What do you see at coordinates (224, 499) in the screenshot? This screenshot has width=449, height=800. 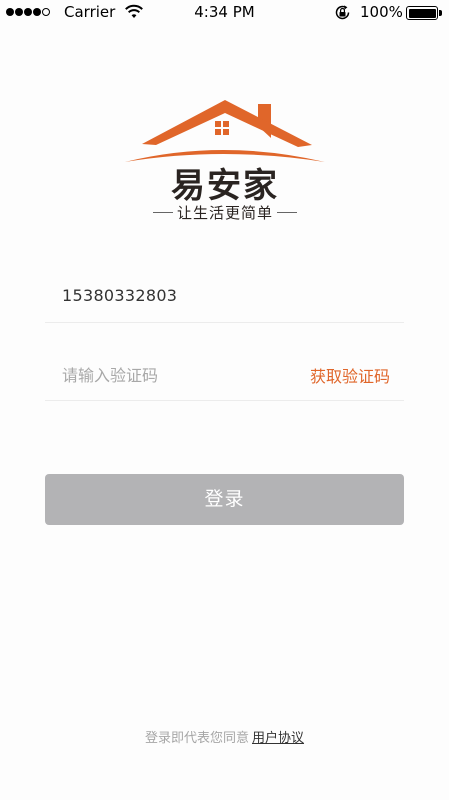 I see `login-button: 登录` at bounding box center [224, 499].